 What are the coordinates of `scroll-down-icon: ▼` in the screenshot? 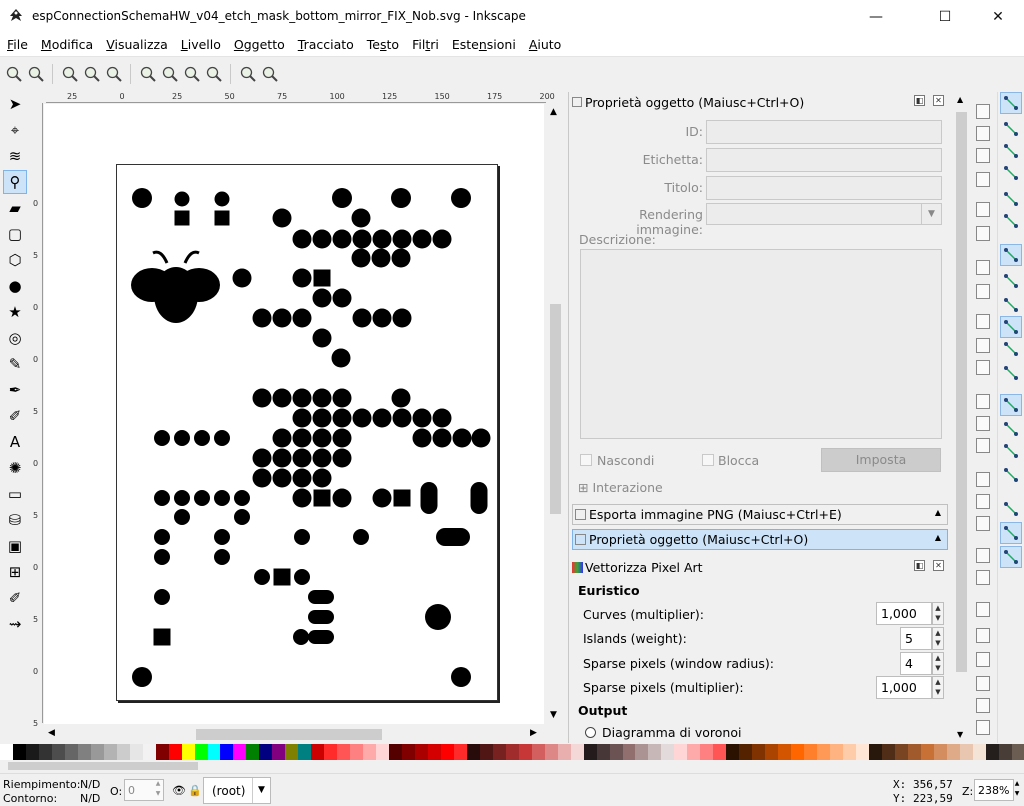 It's located at (553, 715).